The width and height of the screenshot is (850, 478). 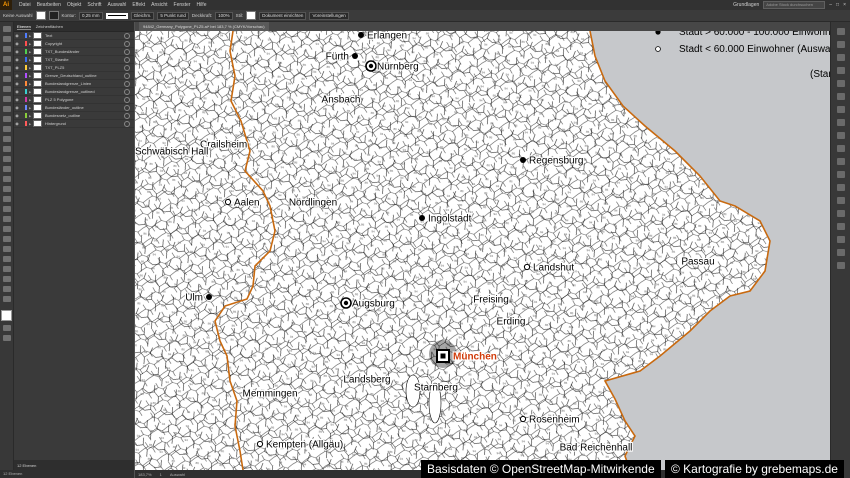 What do you see at coordinates (841, 148) in the screenshot?
I see `appearance-icon` at bounding box center [841, 148].